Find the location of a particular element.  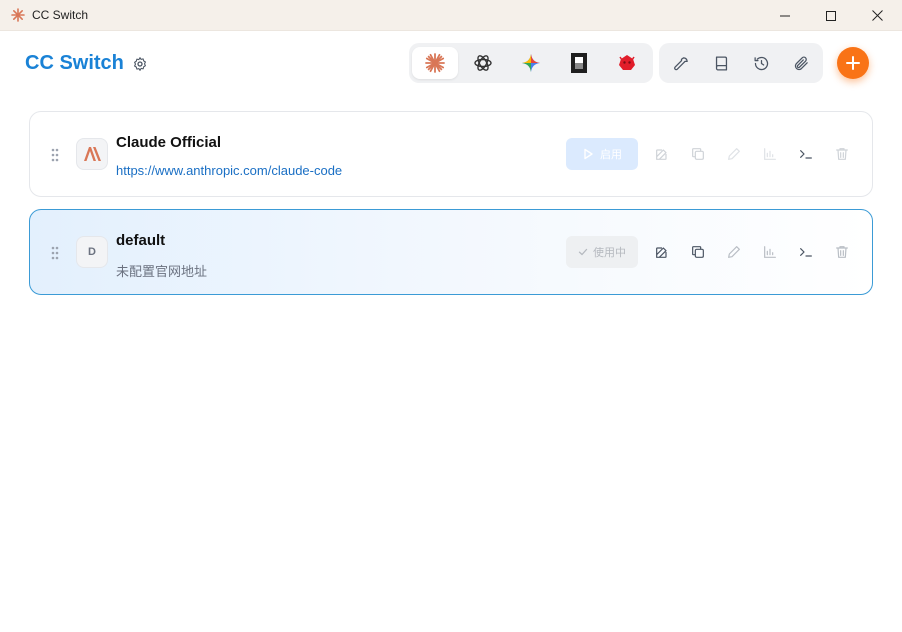

claude-icon is located at coordinates (435, 63).